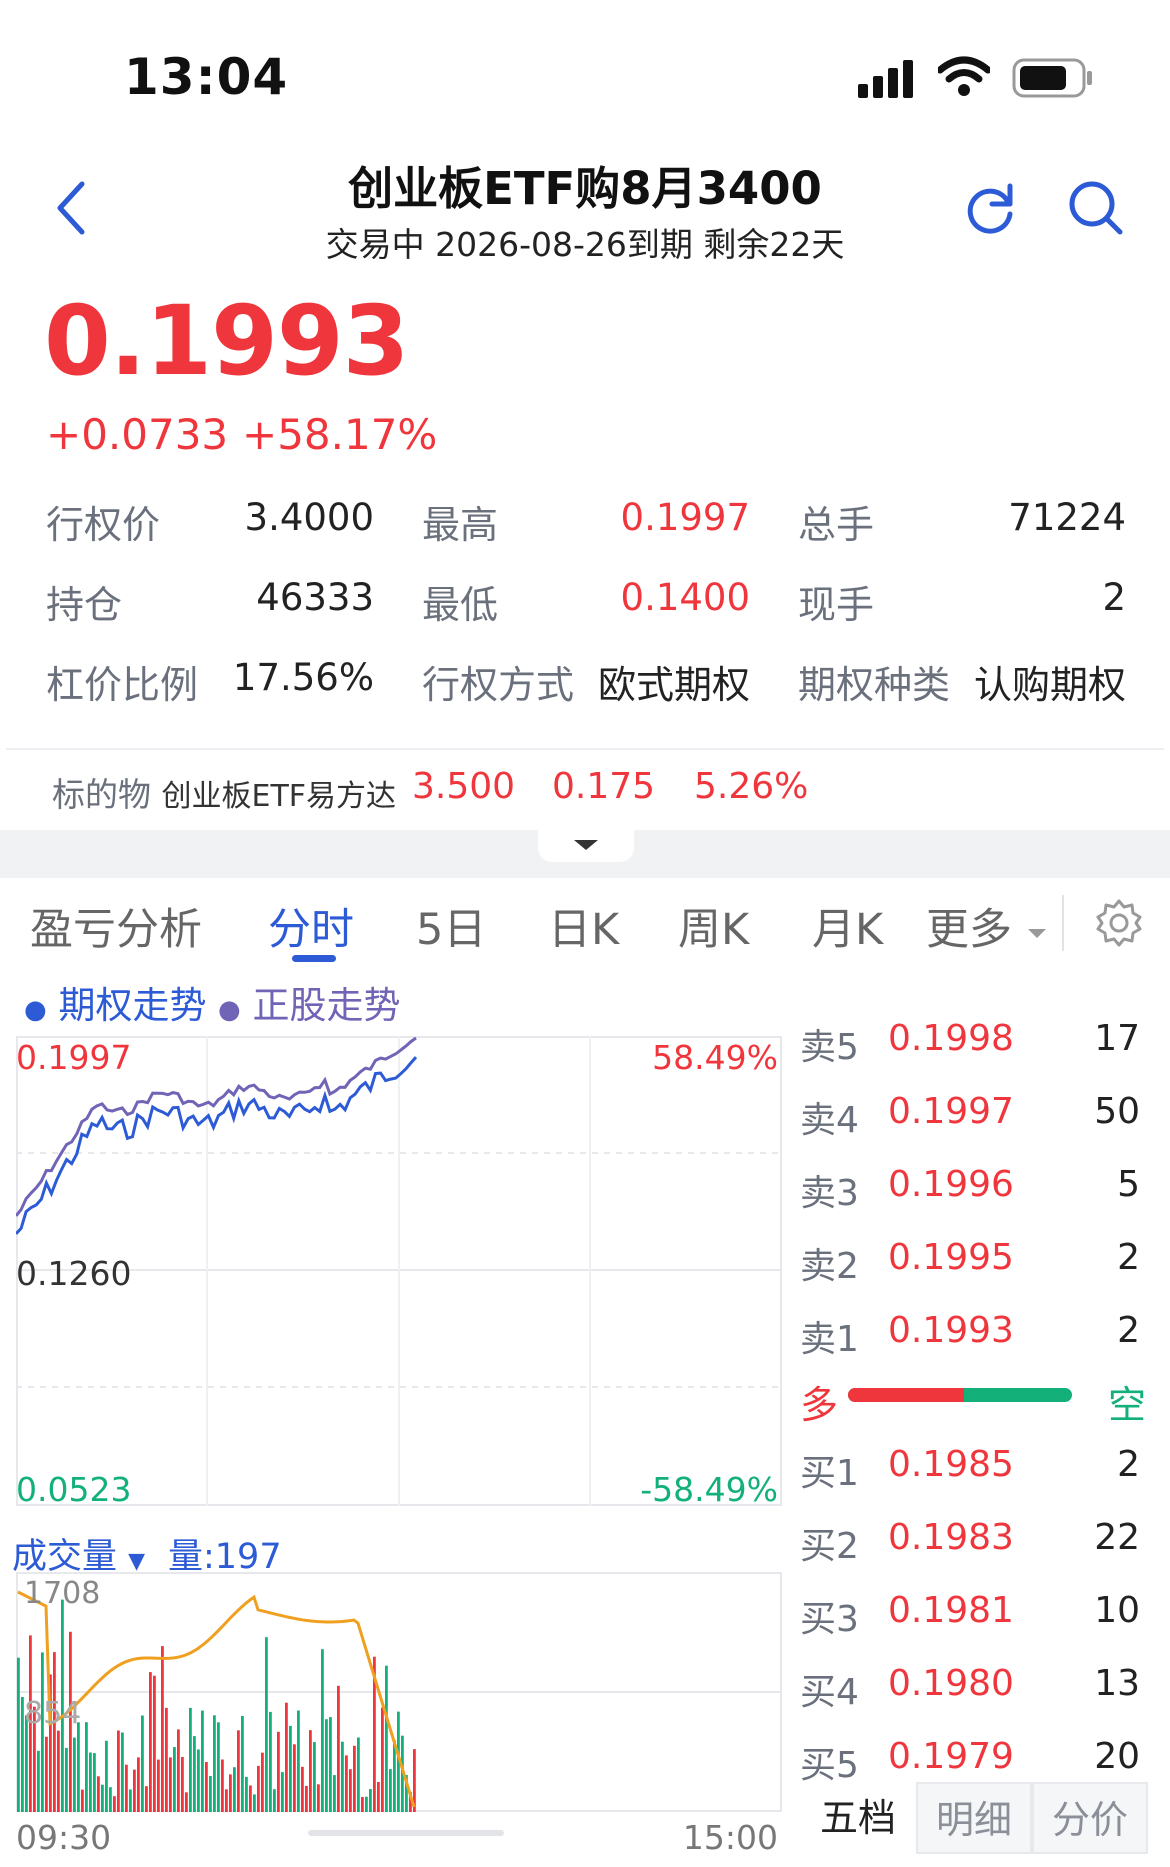 The image size is (1170, 1867). Describe the element at coordinates (829, 1765) in the screenshot. I see `bid-level-5-label: 买5` at that location.